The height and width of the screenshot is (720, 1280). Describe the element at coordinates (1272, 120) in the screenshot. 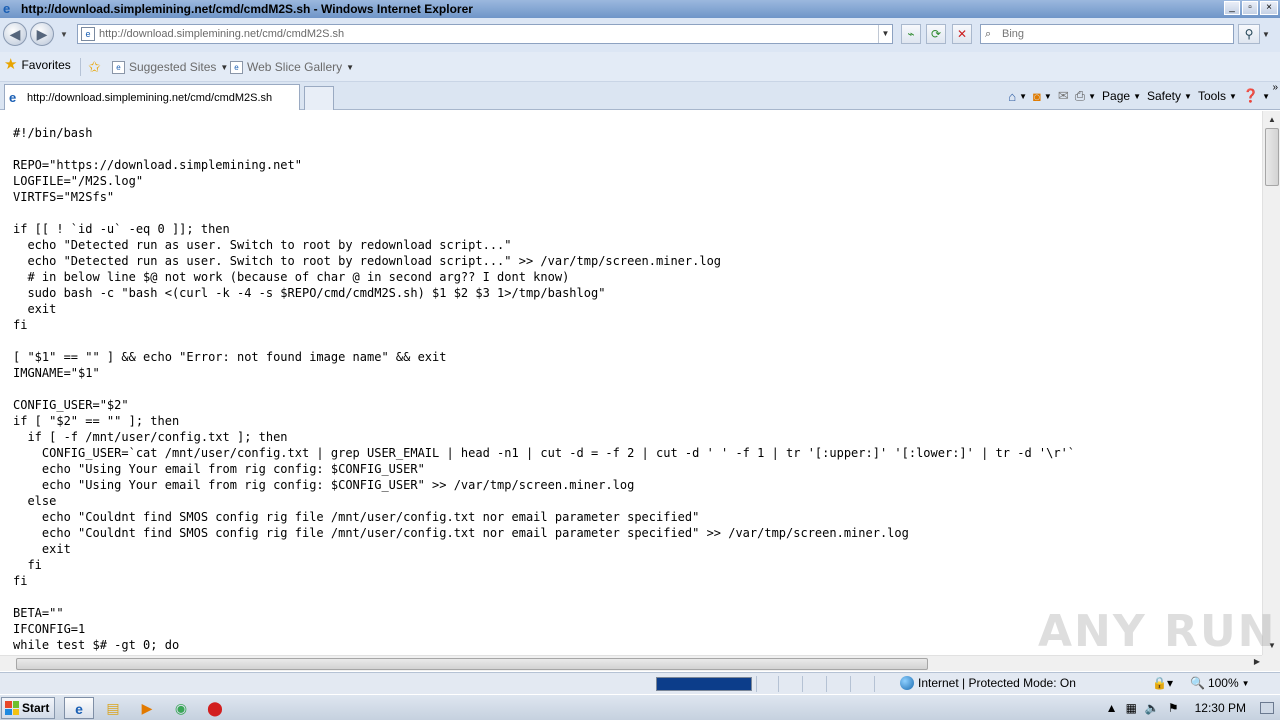

I see `scroll-up-icon: ▲` at that location.